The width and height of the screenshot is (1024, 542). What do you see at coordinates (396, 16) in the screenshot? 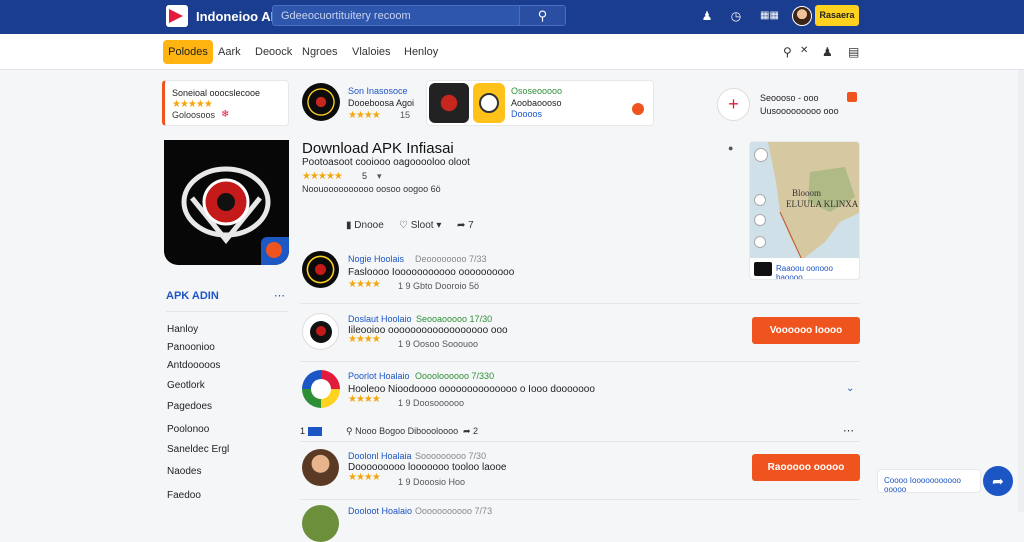
I see `search-input` at bounding box center [396, 16].